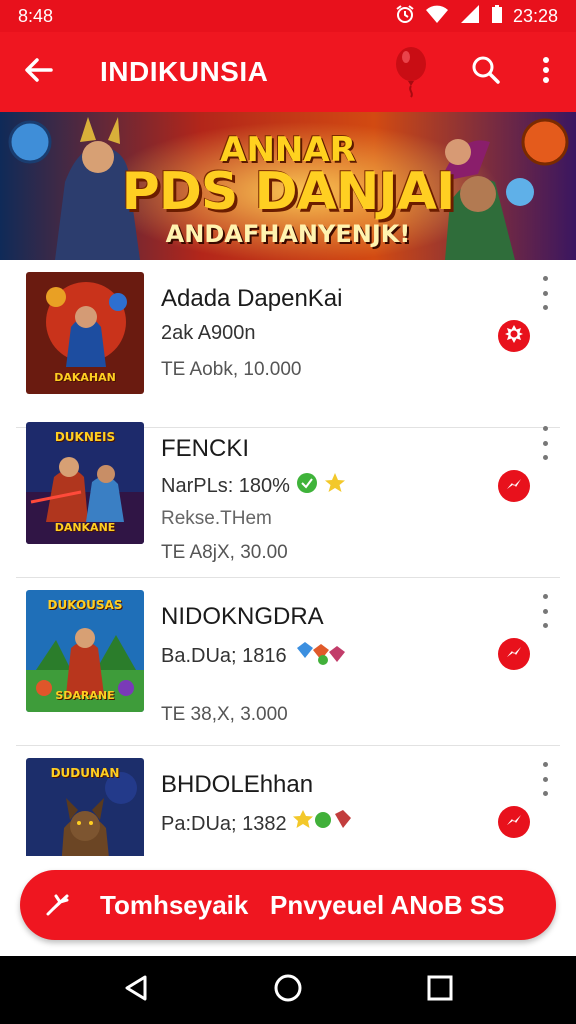 This screenshot has width=576, height=1024. Describe the element at coordinates (85, 651) in the screenshot. I see `game-thumbnail: DUKOUSAS SDARANE` at that location.